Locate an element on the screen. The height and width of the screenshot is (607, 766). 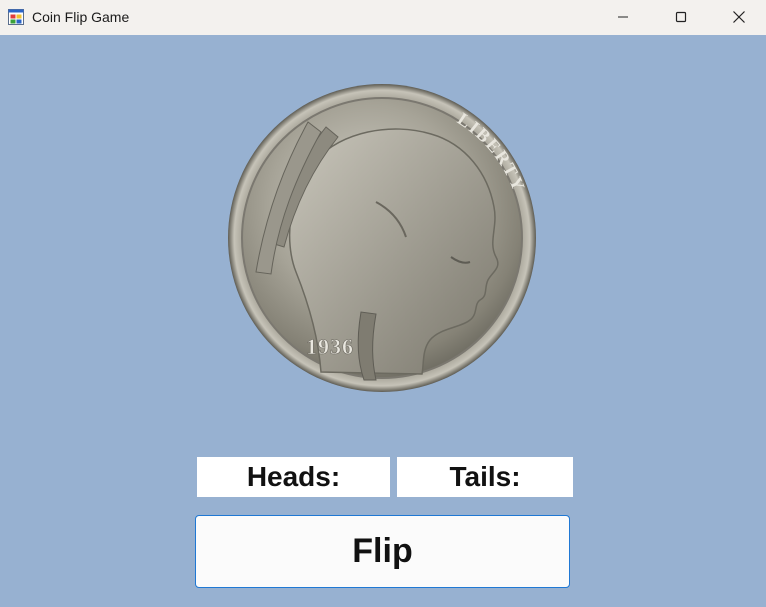
flip-button: Flip is located at coordinates (382, 551).